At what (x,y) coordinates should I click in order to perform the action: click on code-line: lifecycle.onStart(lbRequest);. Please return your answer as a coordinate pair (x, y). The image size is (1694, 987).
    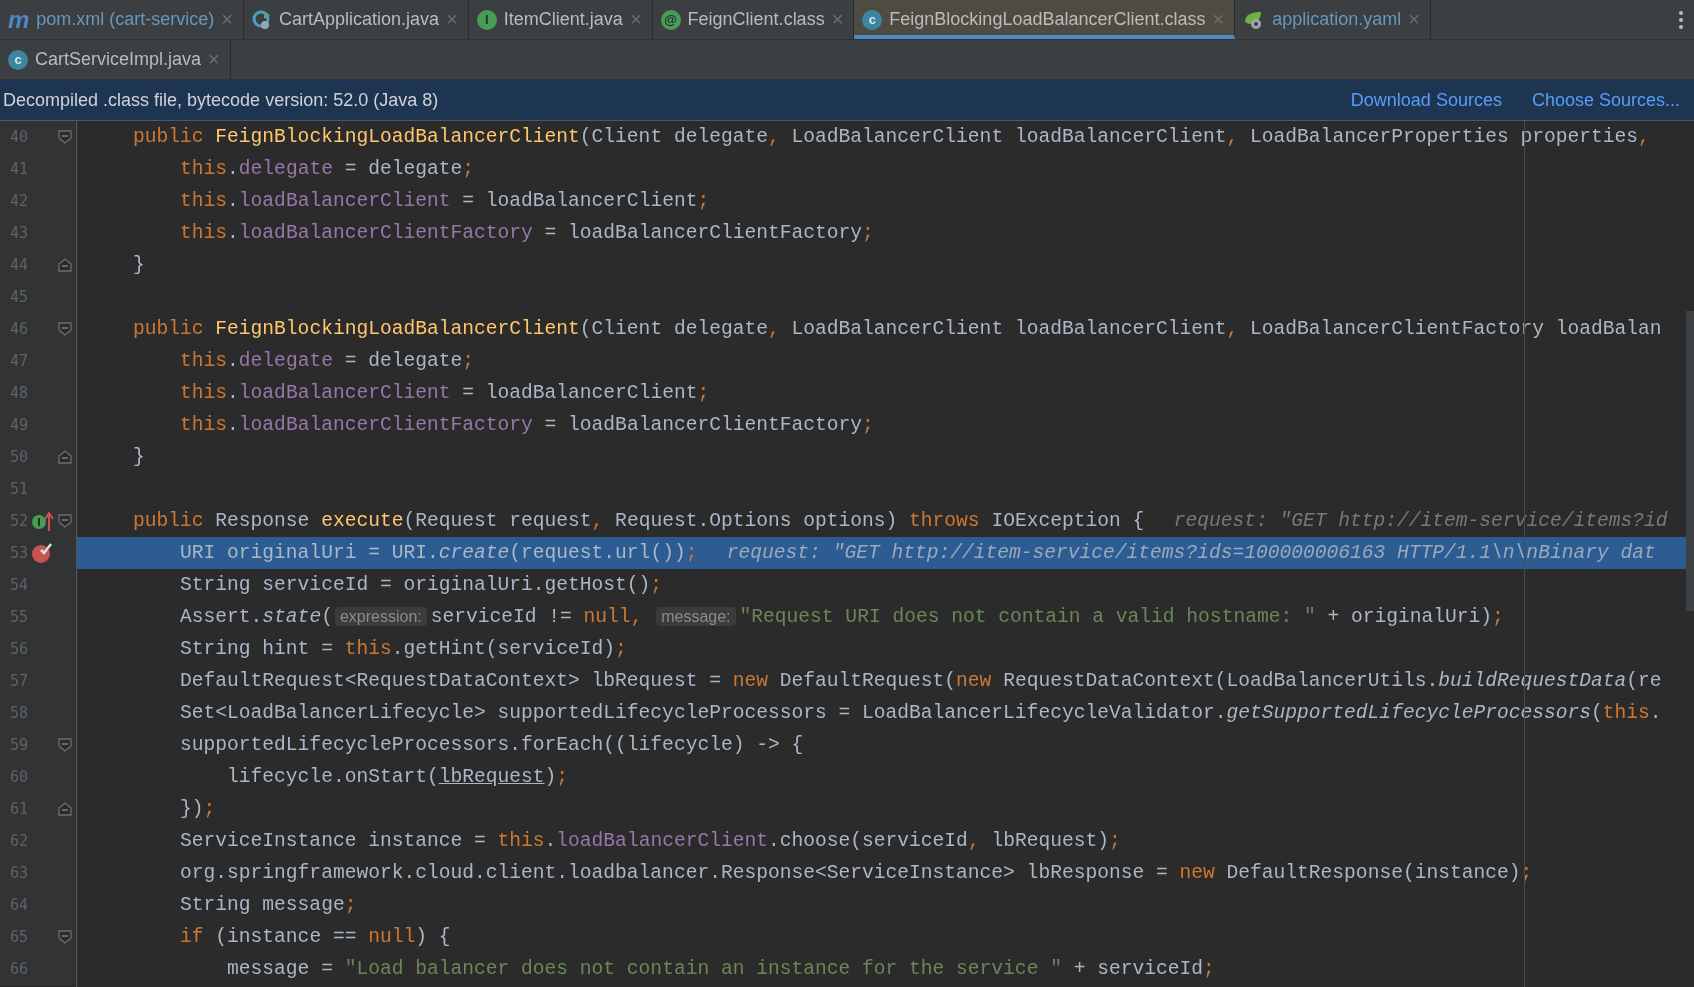
    Looking at the image, I should click on (397, 777).